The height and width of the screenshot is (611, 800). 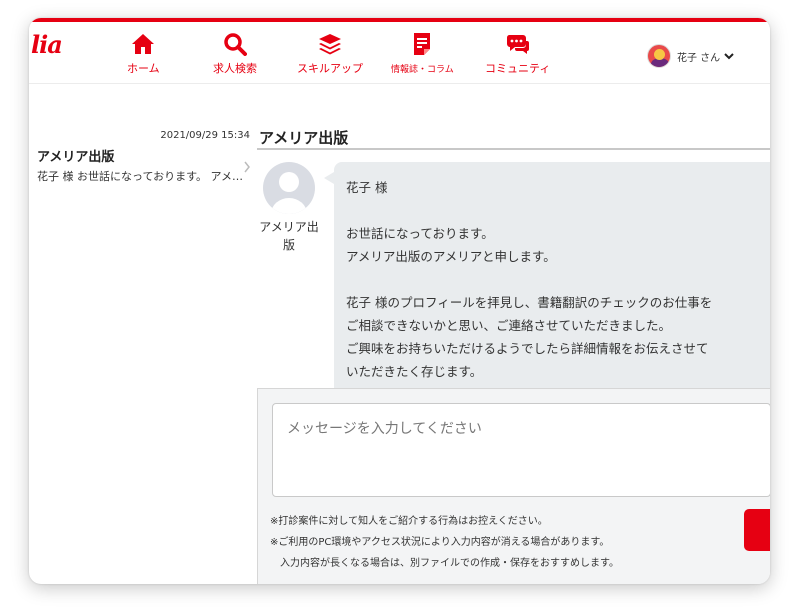 I want to click on compose-note: ※打診案件に対して知人をご紹介する行為はお控えください。, so click(x=409, y=521).